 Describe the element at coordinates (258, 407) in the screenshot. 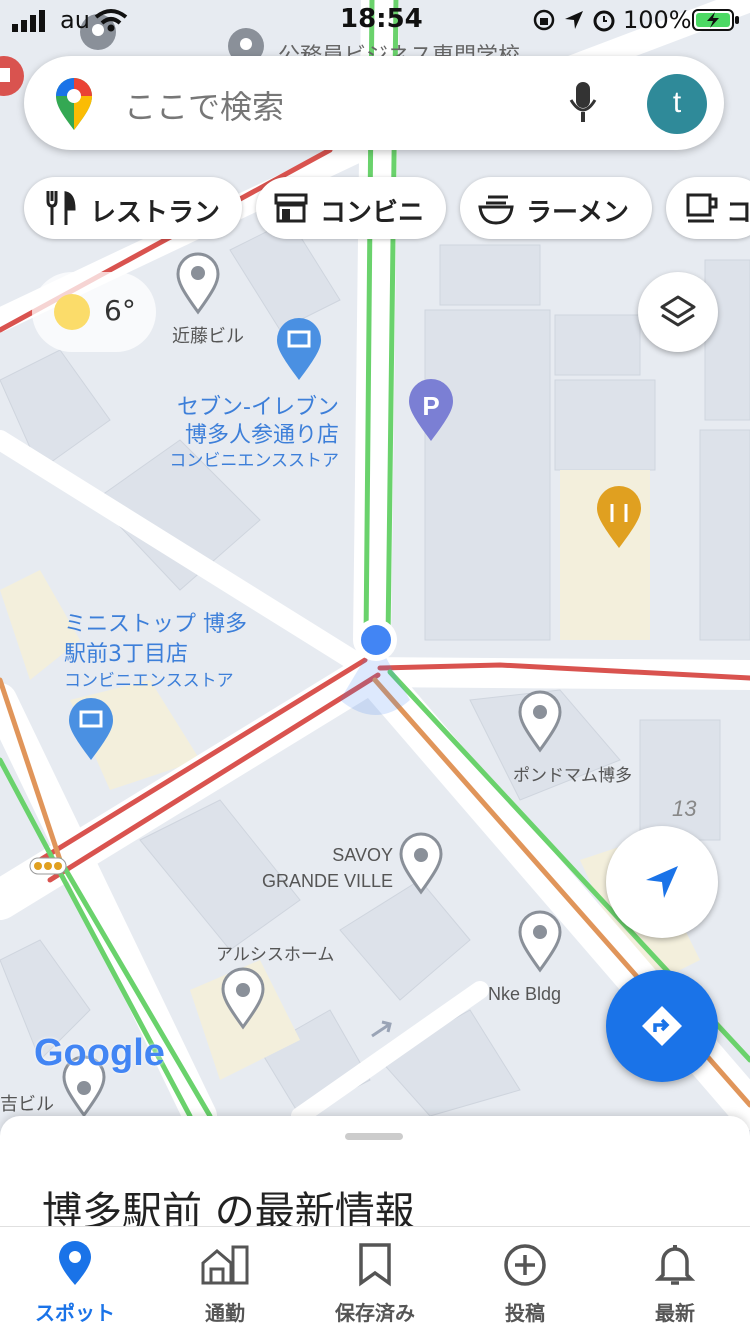

I see `place-name: セブン-イレブン` at that location.